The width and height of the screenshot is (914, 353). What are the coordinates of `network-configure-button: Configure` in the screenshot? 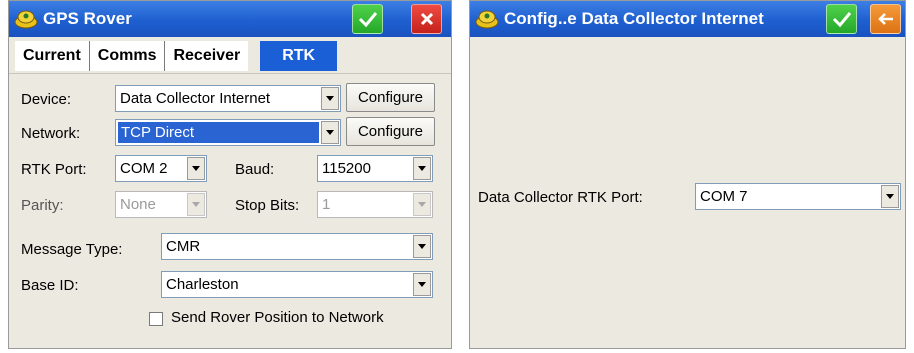 It's located at (390, 131).